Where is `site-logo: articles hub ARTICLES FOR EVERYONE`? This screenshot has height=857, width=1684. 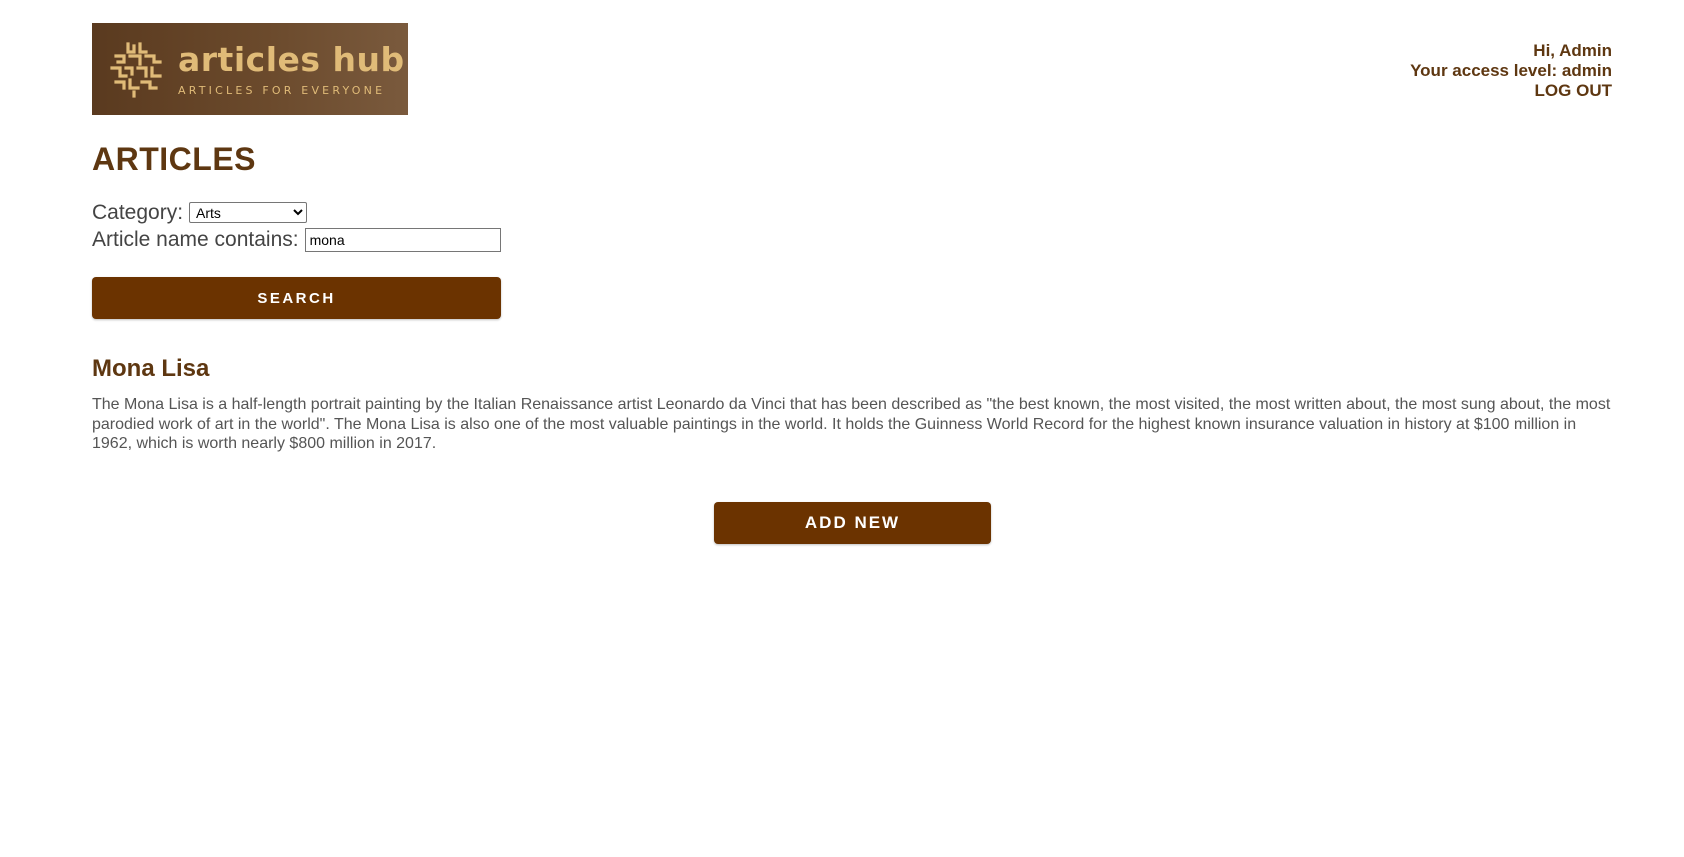 site-logo: articles hub ARTICLES FOR EVERYONE is located at coordinates (250, 69).